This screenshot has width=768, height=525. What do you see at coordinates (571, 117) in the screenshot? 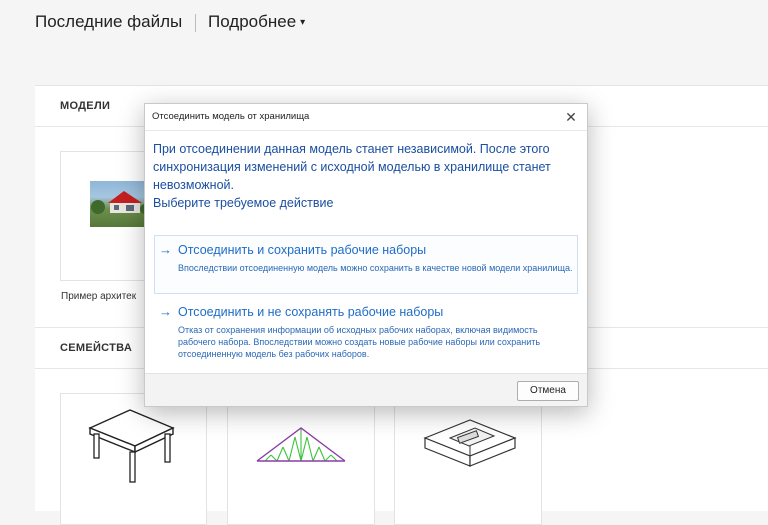
I see `close-icon: ✕` at bounding box center [571, 117].